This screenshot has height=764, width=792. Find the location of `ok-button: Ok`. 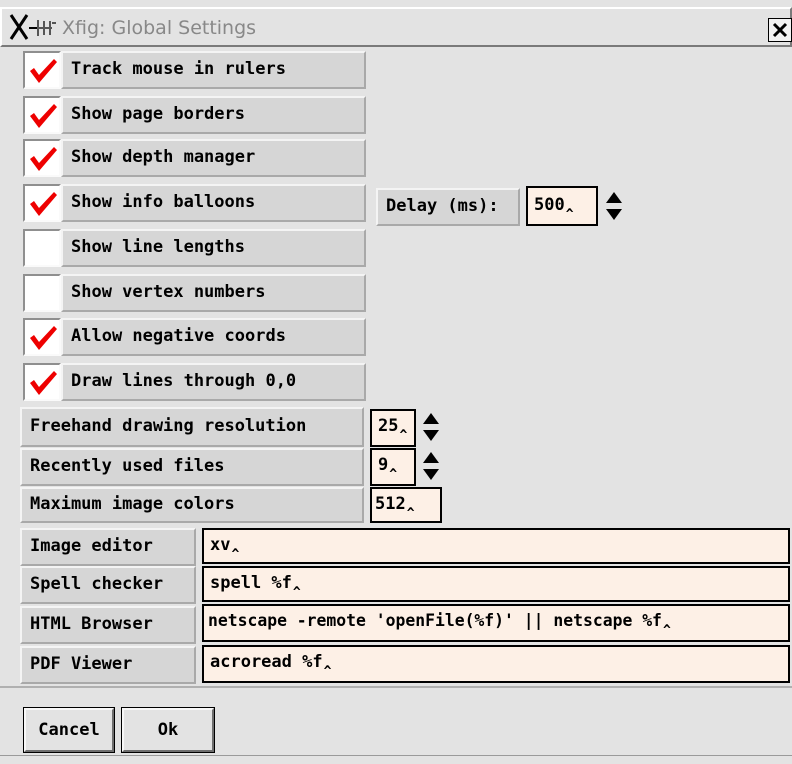

ok-button: Ok is located at coordinates (168, 730).